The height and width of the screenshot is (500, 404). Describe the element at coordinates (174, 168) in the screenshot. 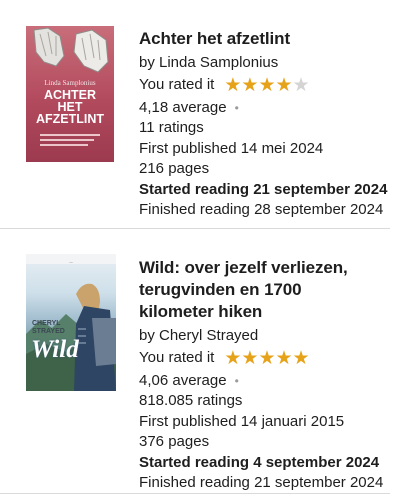

I see `page-count: 216 pages` at that location.